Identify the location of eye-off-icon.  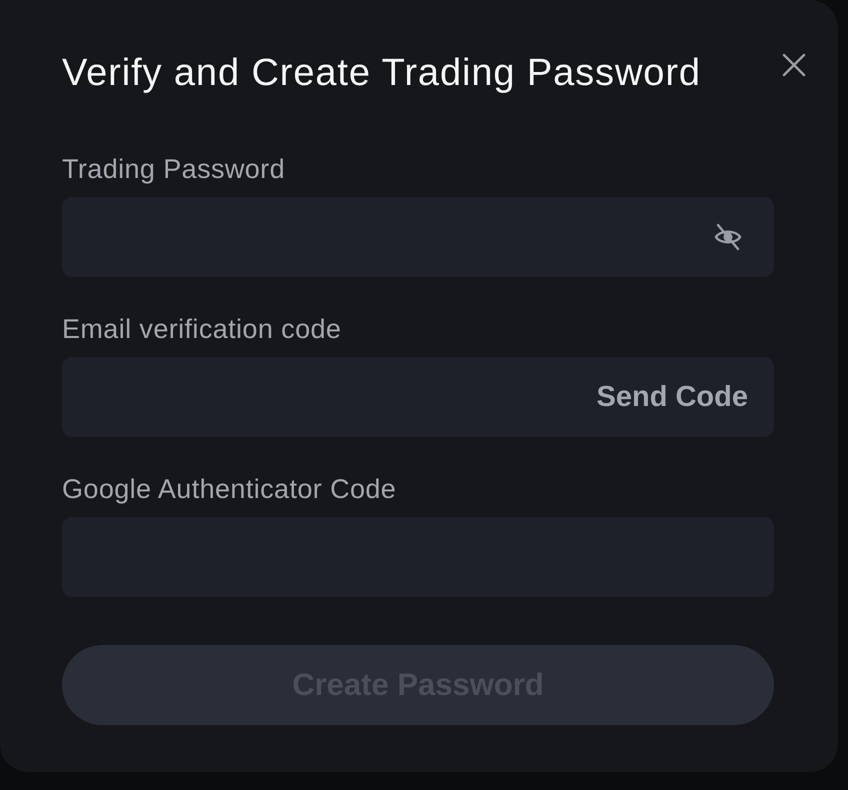
(728, 237).